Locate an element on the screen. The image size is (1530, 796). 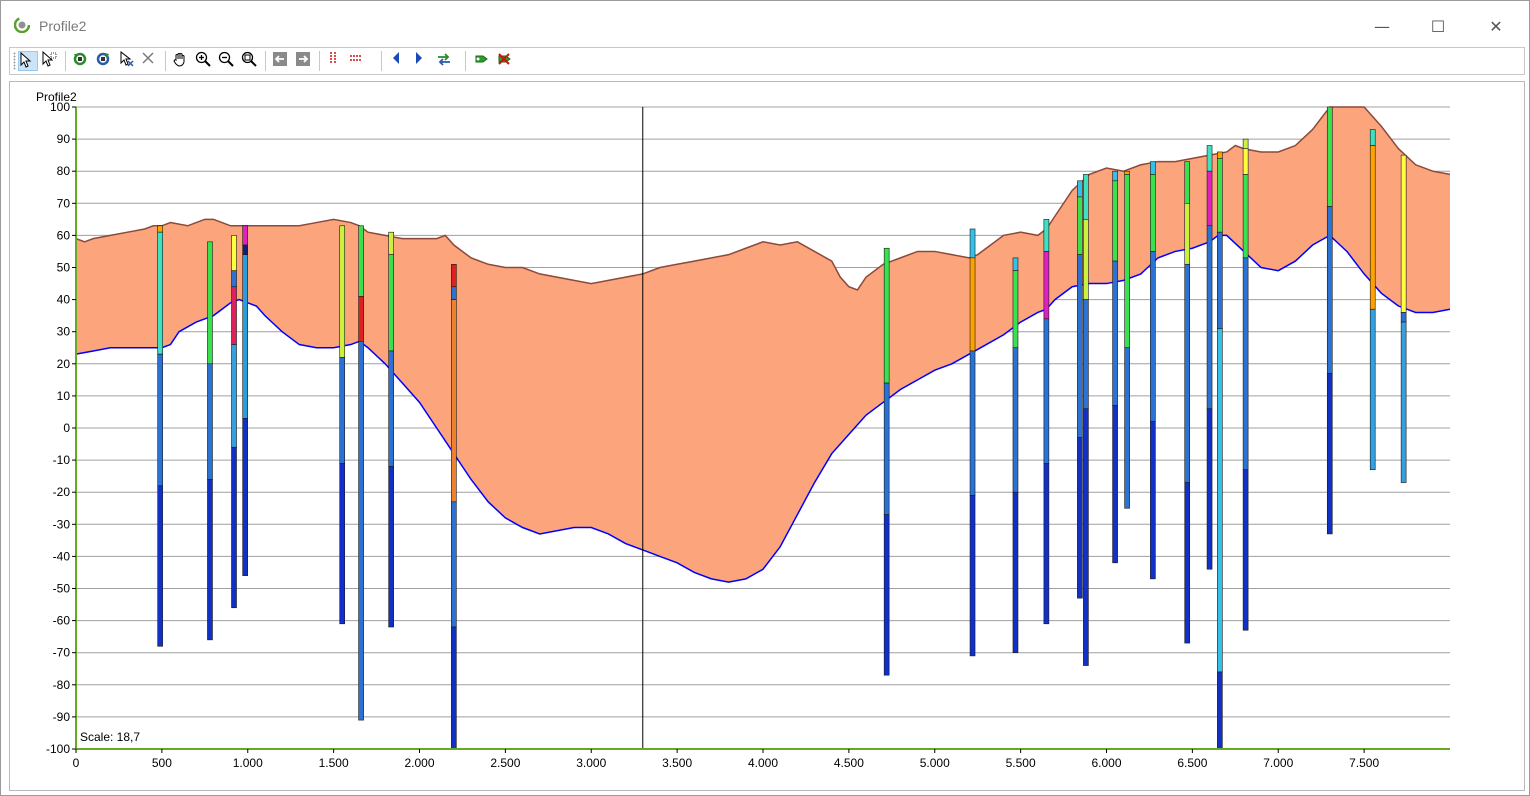
title-bar: Profile2 — ☐ ✕ is located at coordinates (765, 21).